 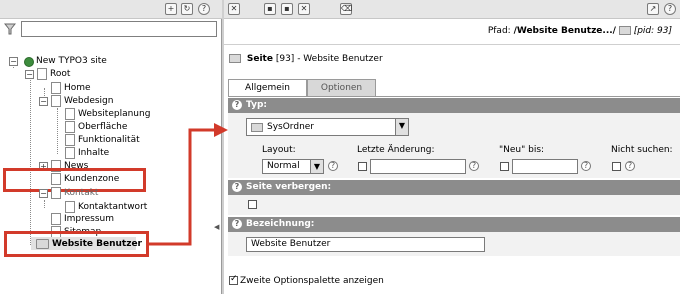 I want to click on path-info: Pfad: /Website Benutze.../ [pid: 93], so click(x=580, y=31).